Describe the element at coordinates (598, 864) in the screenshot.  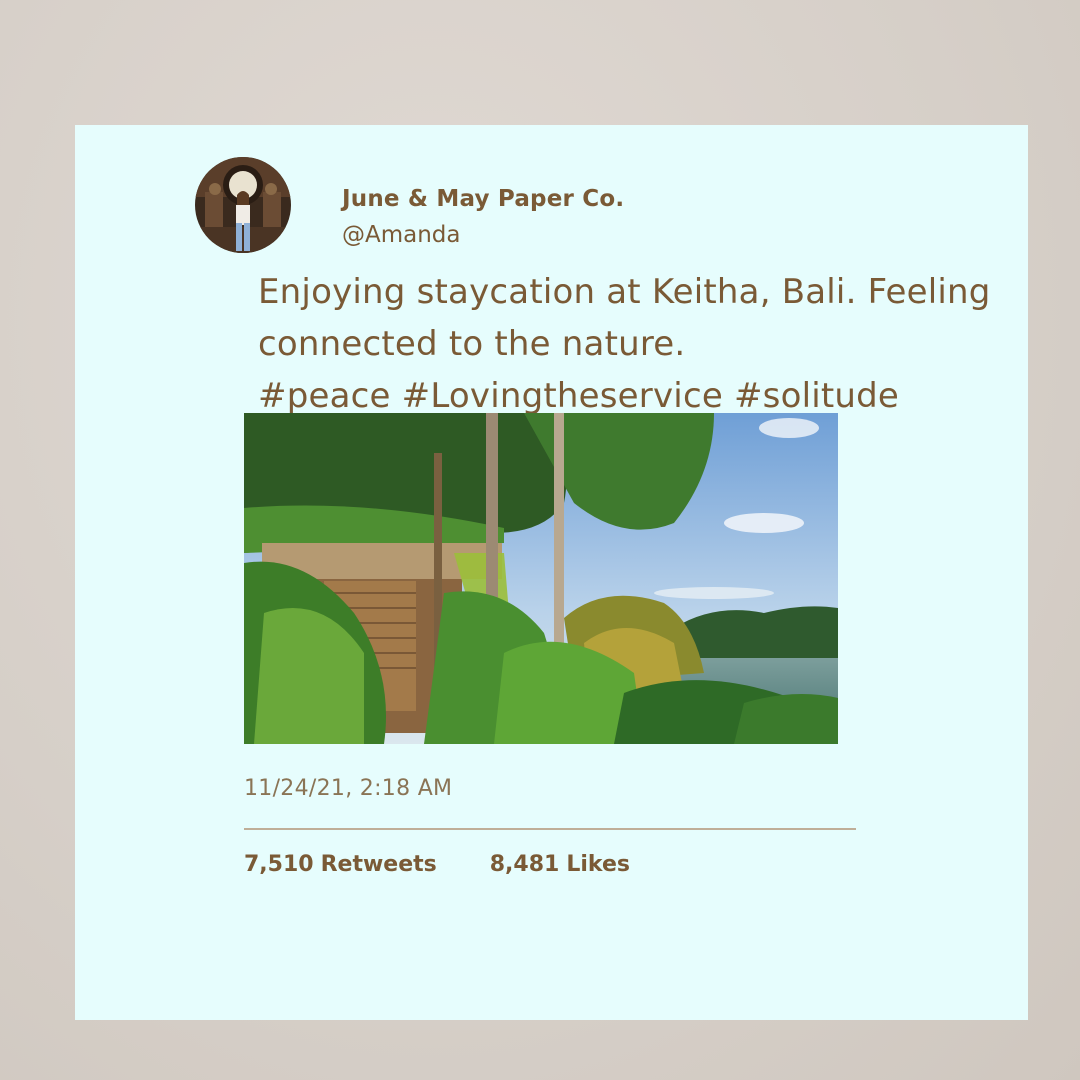
I see `likes-label: Likes` at that location.